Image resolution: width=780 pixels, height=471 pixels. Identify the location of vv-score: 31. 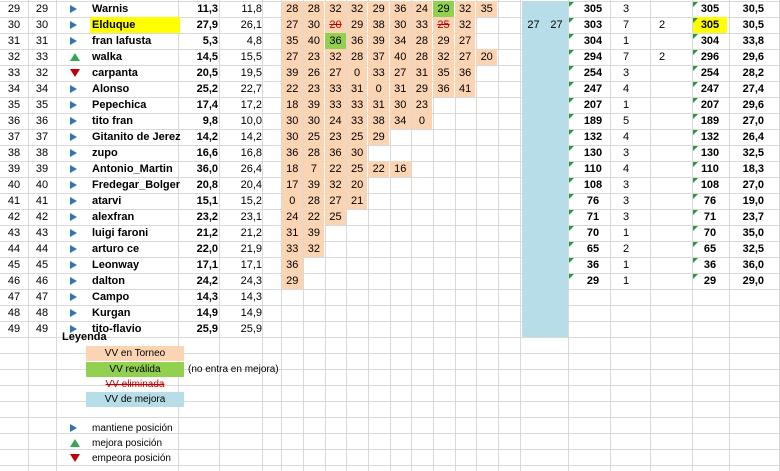
(357, 89).